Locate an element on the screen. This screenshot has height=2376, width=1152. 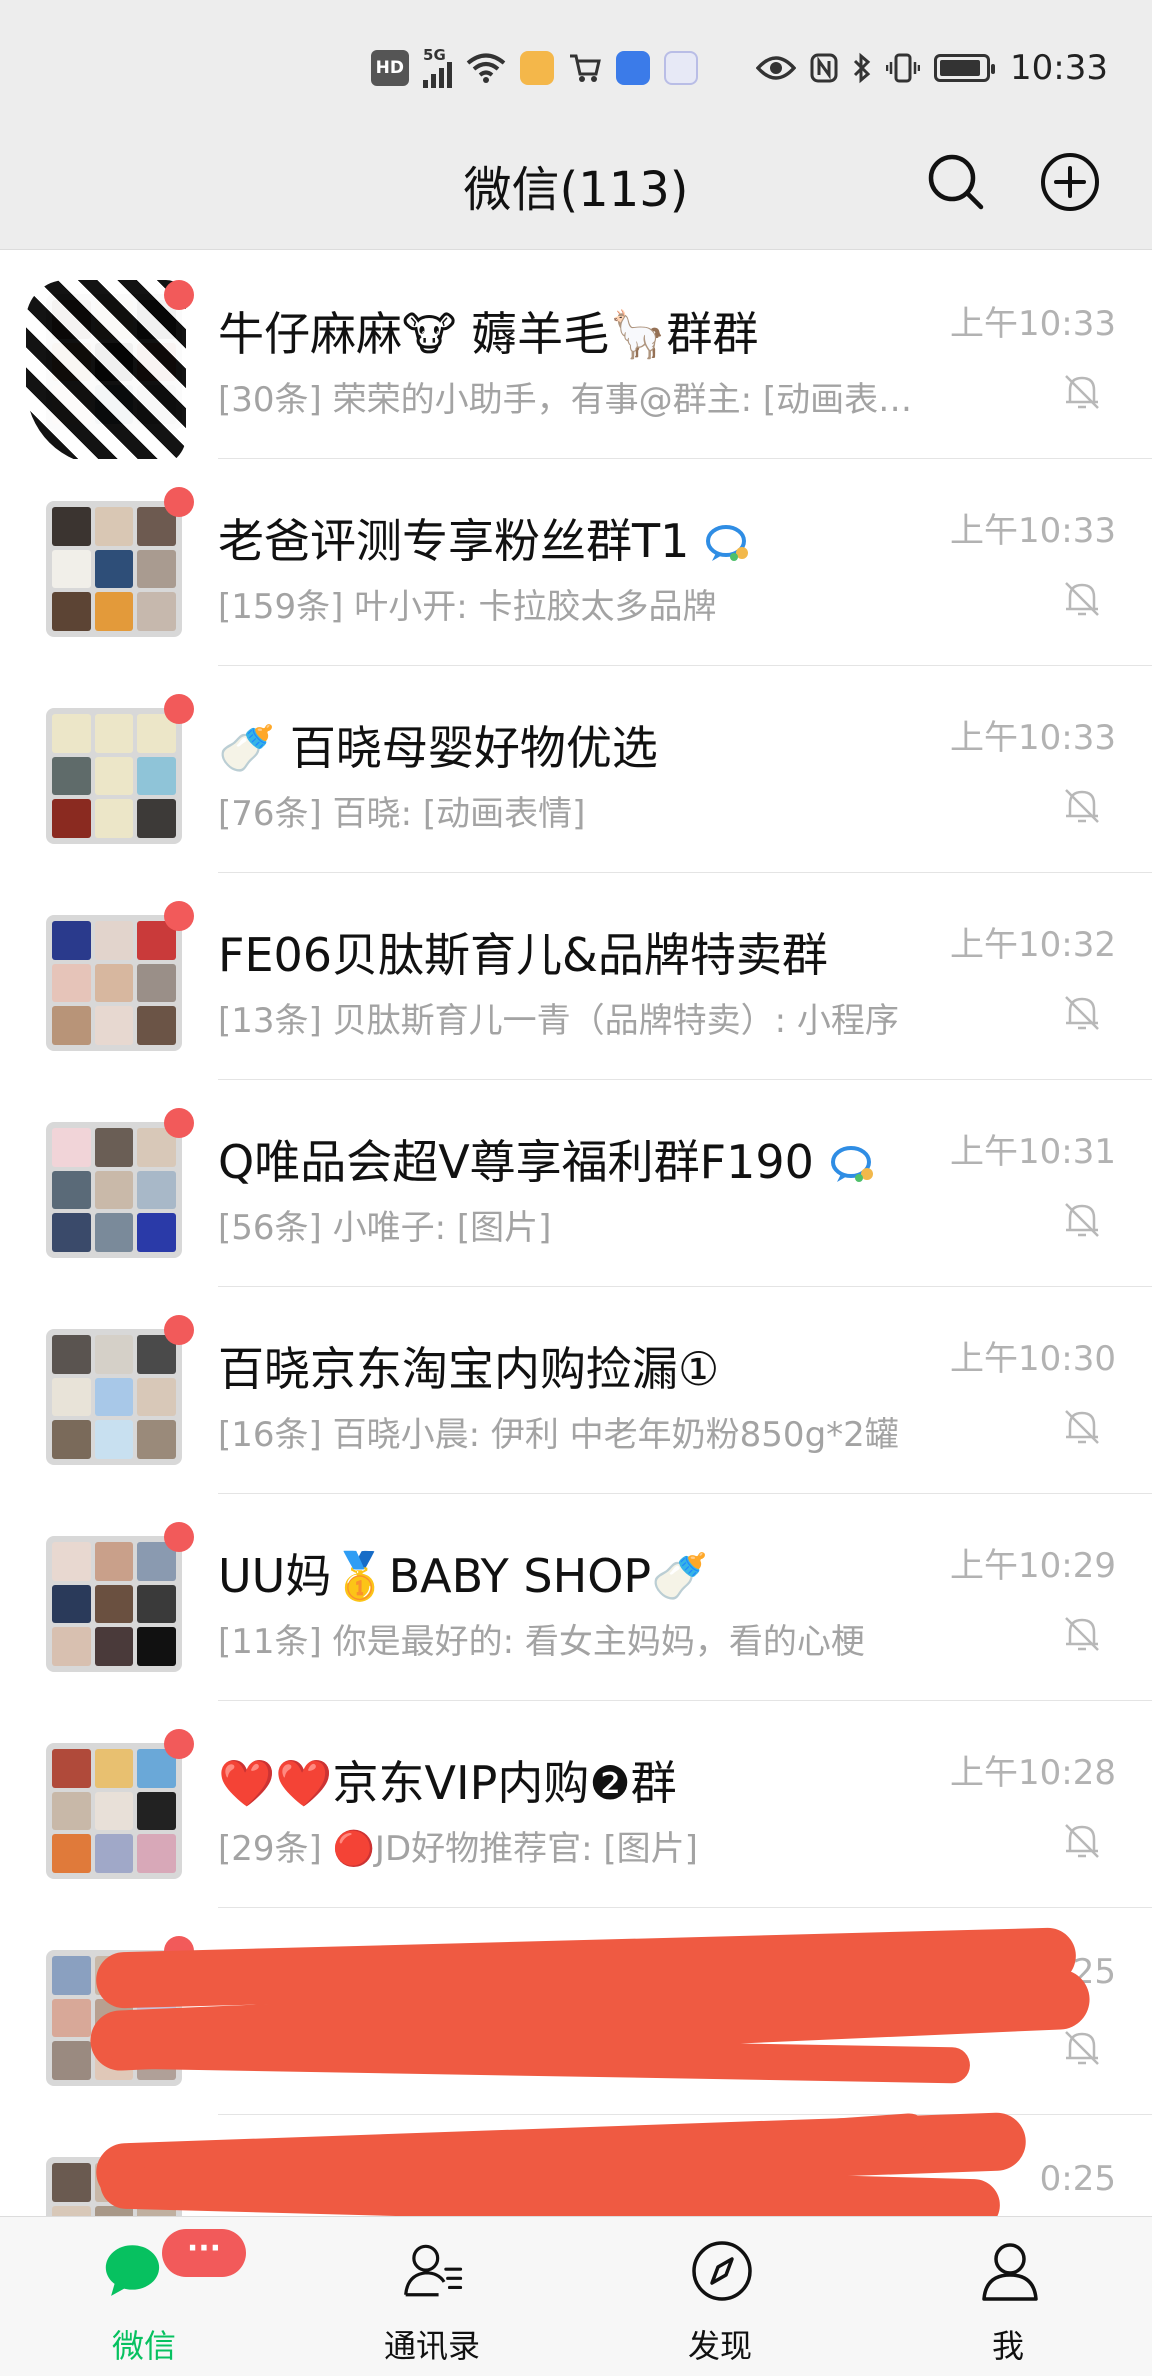
contacts-icon is located at coordinates (434, 2271).